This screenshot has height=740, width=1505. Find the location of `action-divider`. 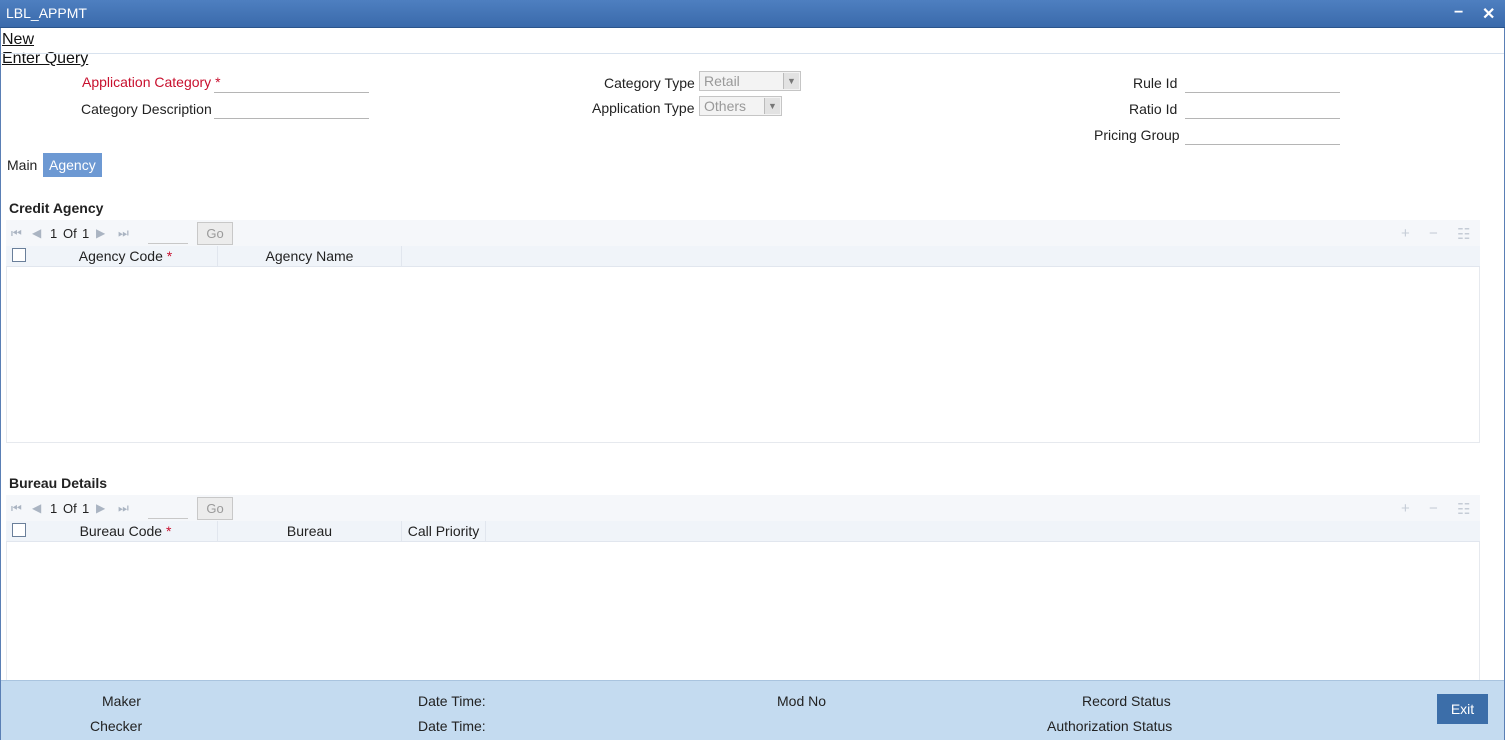

action-divider is located at coordinates (752, 53).